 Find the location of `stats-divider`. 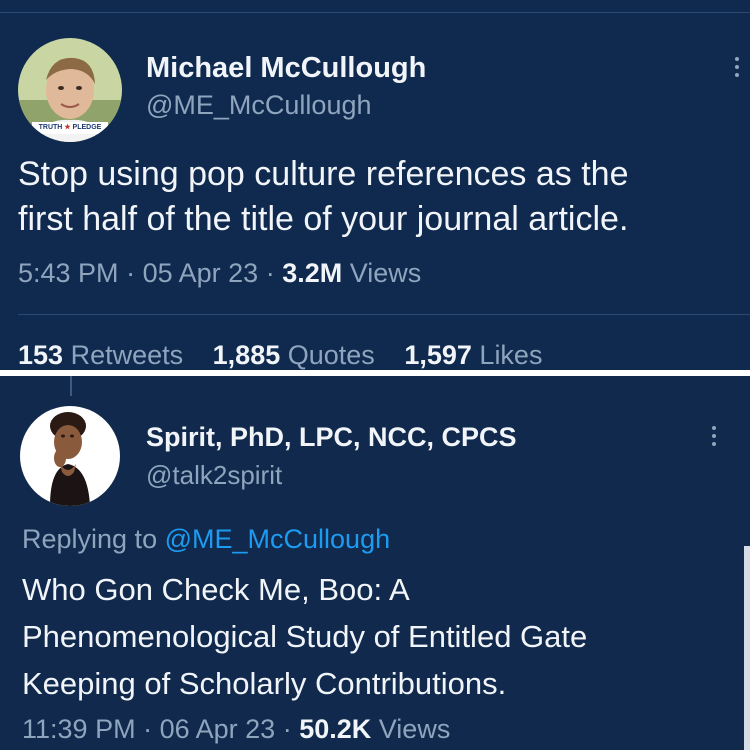

stats-divider is located at coordinates (384, 314).